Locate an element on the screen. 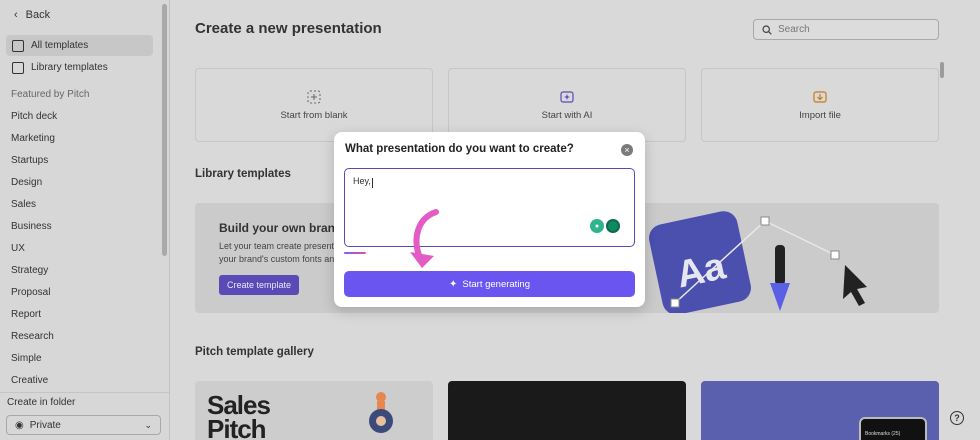 The height and width of the screenshot is (440, 980). modal-title: What presentation do you want to create? is located at coordinates (459, 149).